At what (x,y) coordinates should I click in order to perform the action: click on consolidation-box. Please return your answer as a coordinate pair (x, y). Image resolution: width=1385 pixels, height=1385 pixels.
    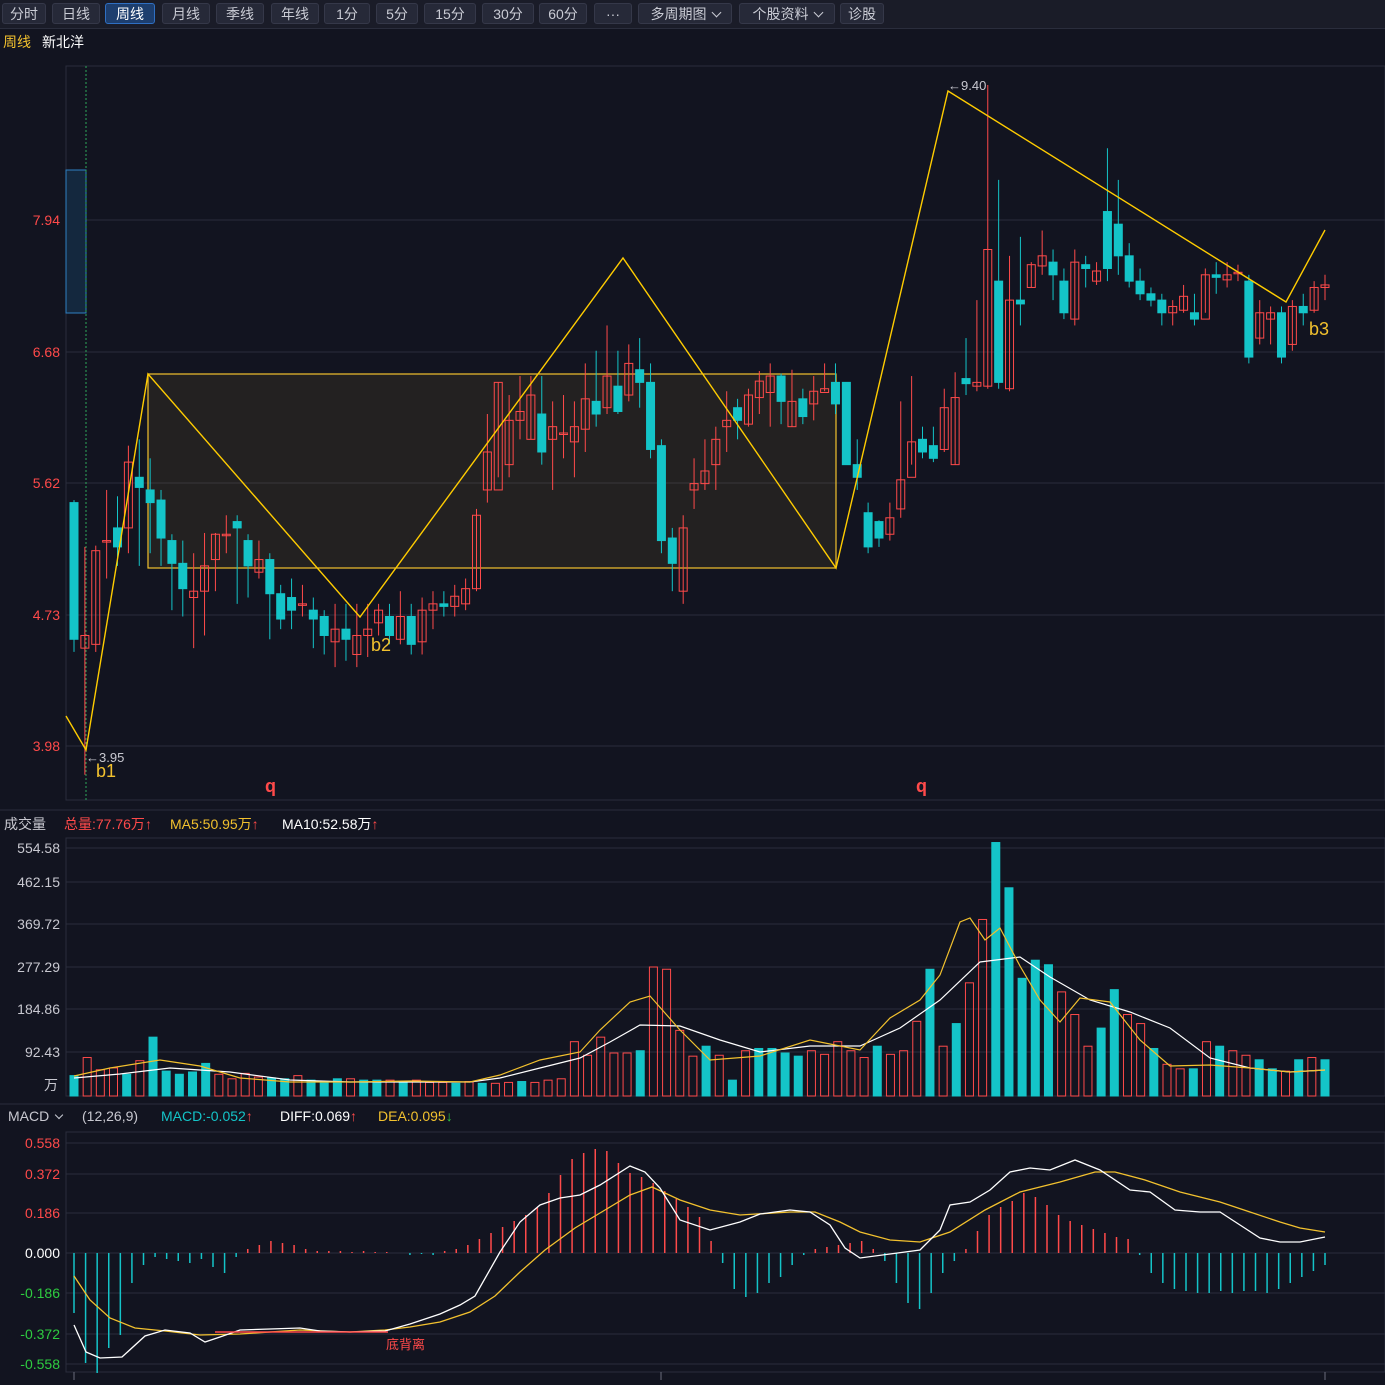
    Looking at the image, I should click on (492, 471).